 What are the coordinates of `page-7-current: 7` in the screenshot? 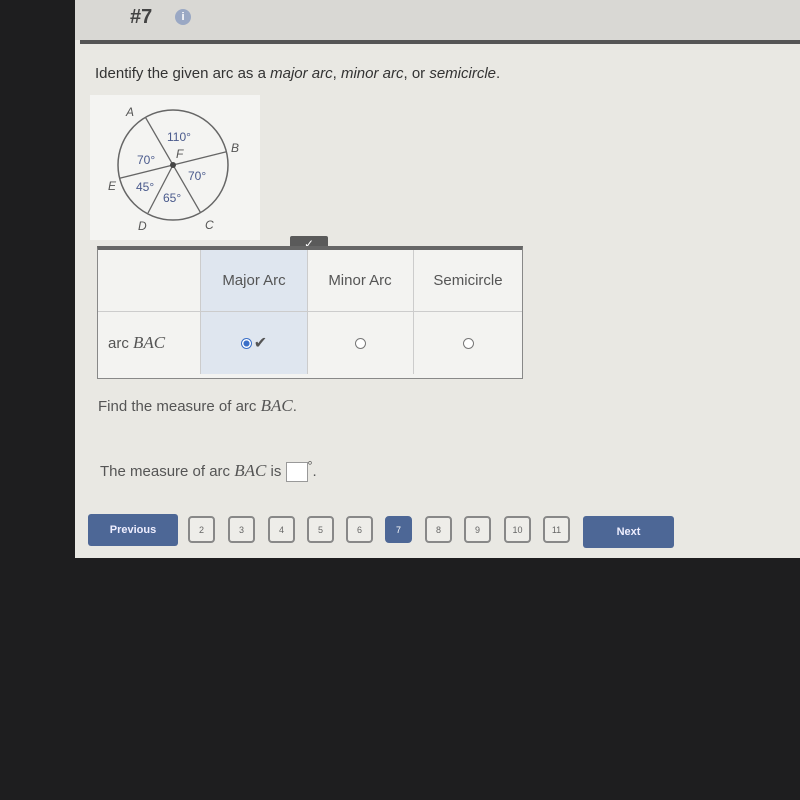 It's located at (398, 529).